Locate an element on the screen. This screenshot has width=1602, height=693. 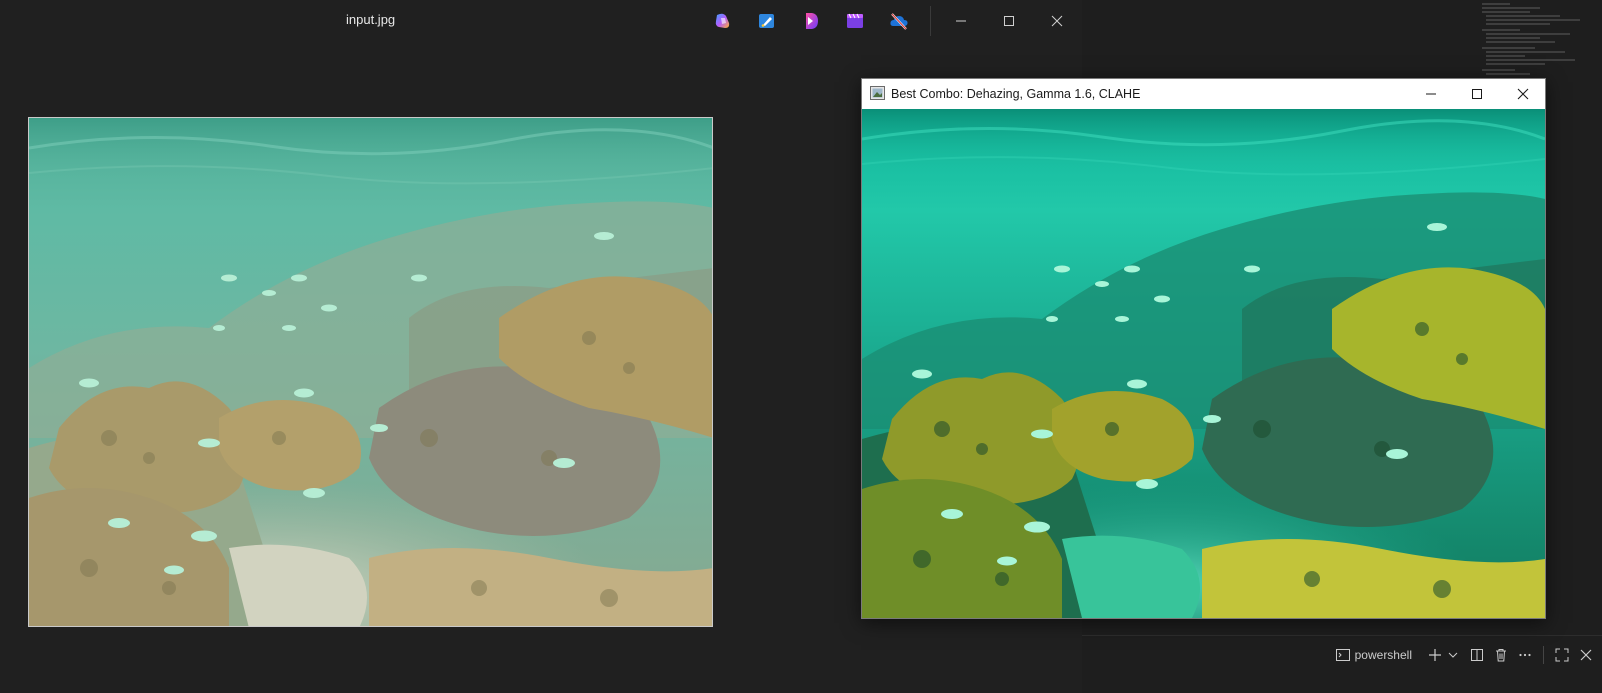
chevron-down-icon is located at coordinates (1453, 655).